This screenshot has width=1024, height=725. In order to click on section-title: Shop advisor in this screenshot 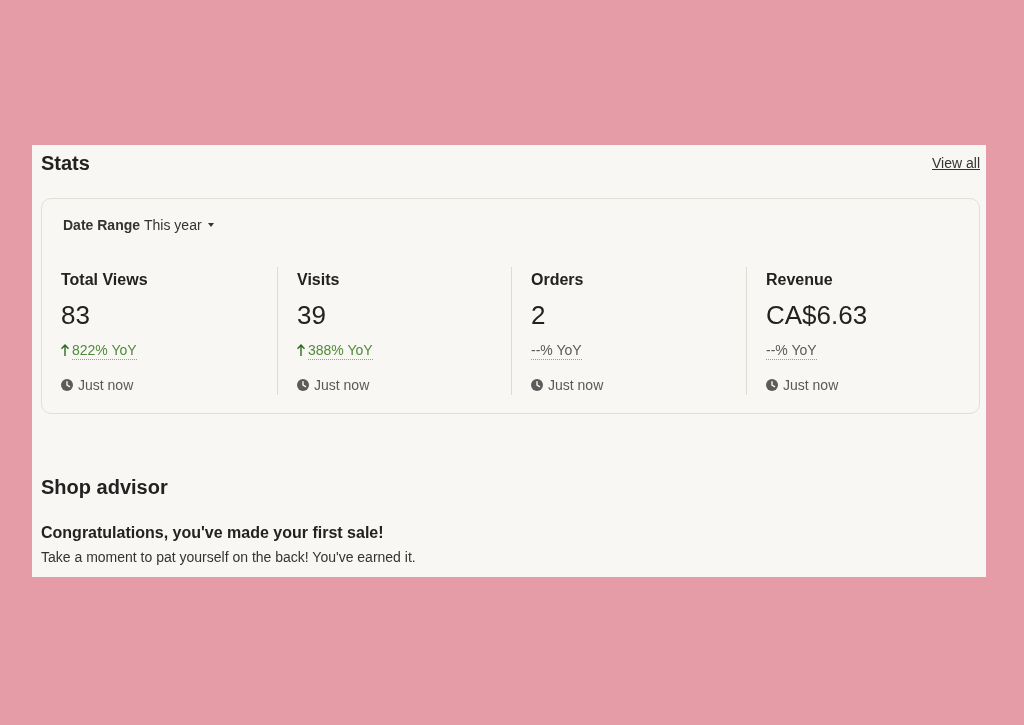, I will do `click(104, 487)`.